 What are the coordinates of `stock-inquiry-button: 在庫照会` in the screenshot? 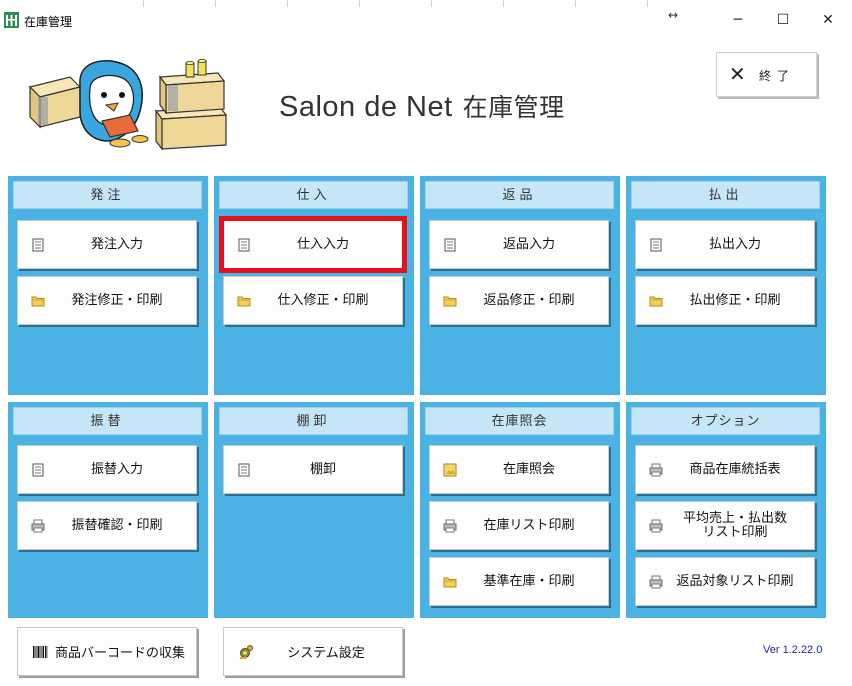 It's located at (519, 469).